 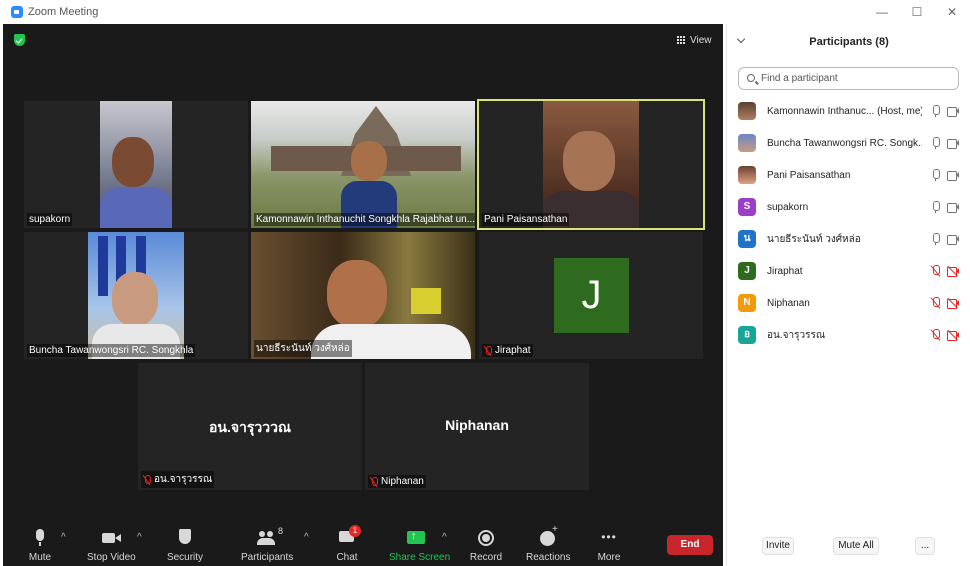 I want to click on participant-row: Kamonnawin Inthanuc... (Host, me), so click(x=848, y=111).